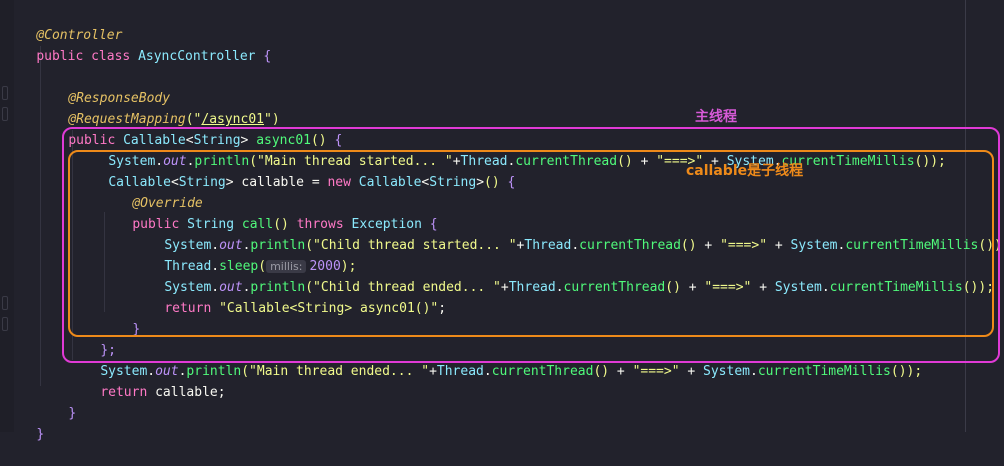 This screenshot has width=1004, height=466. What do you see at coordinates (103, 86) in the screenshot?
I see `code-line: @ResponseBody` at bounding box center [103, 86].